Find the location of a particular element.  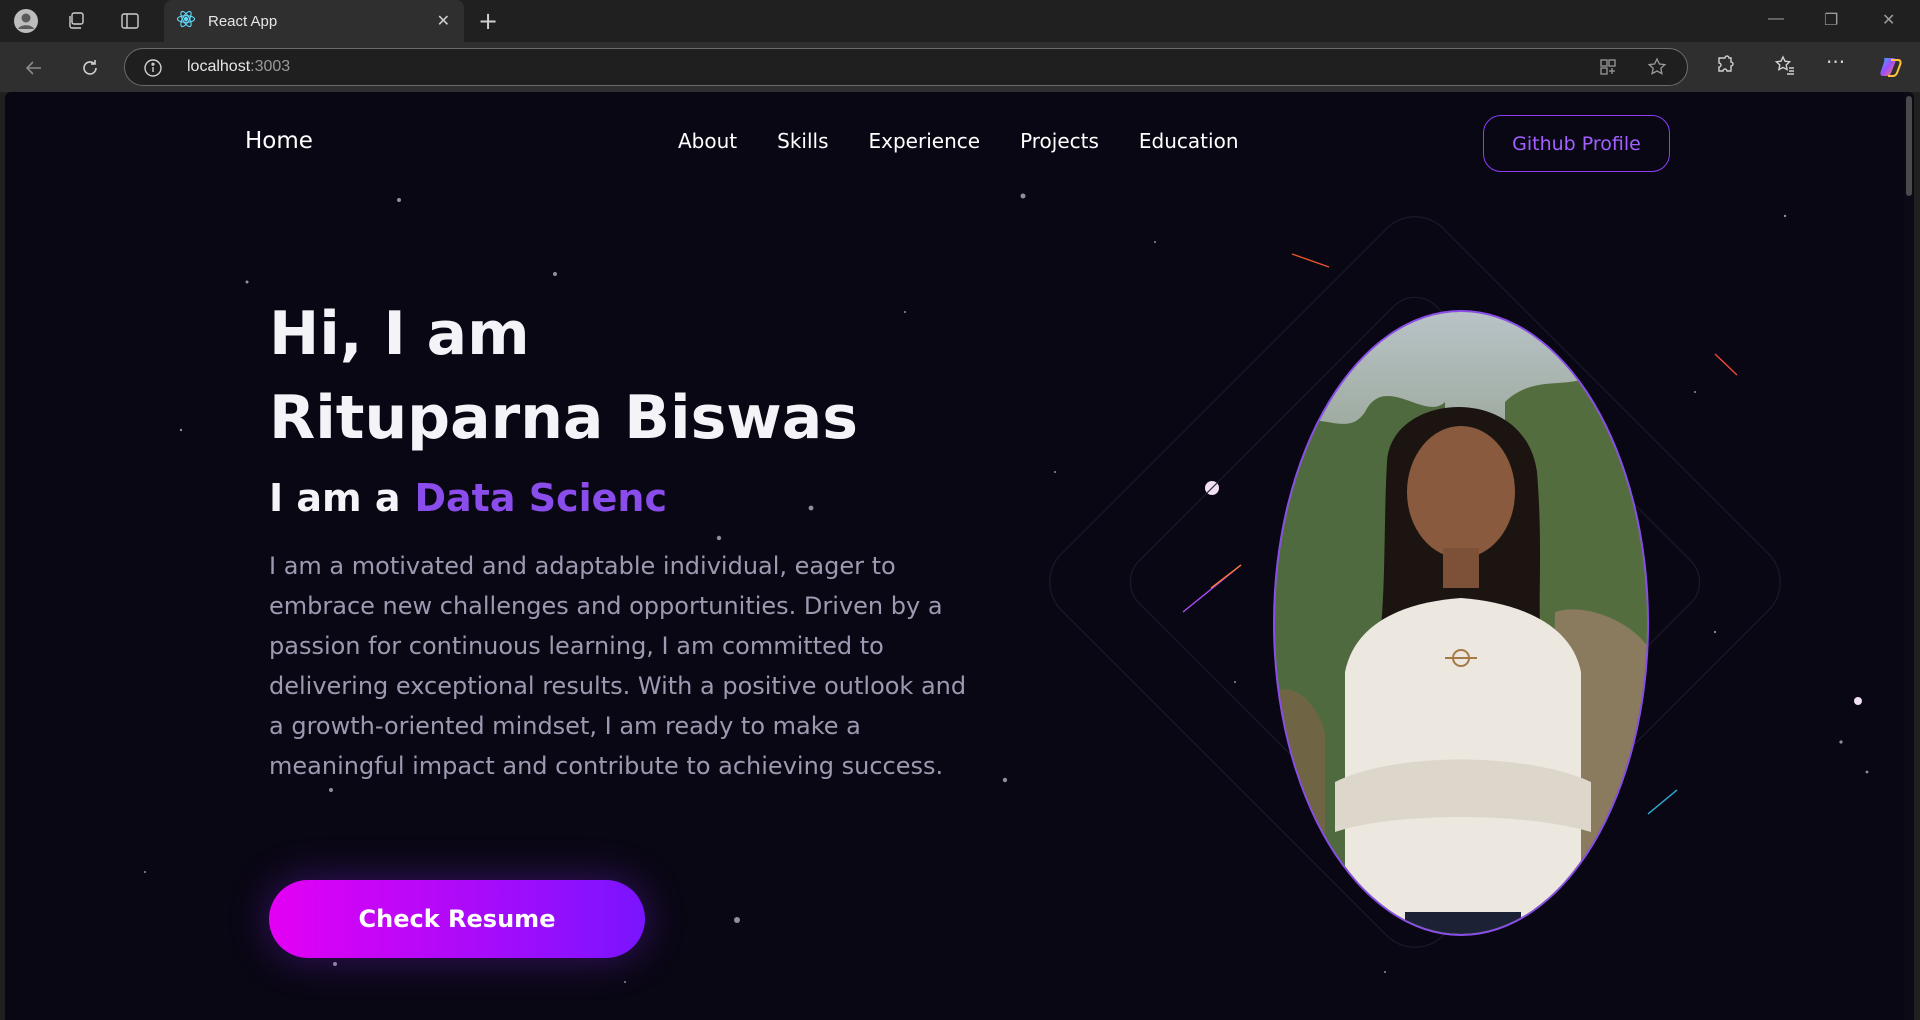

restore-button: ❐ is located at coordinates (1831, 20).